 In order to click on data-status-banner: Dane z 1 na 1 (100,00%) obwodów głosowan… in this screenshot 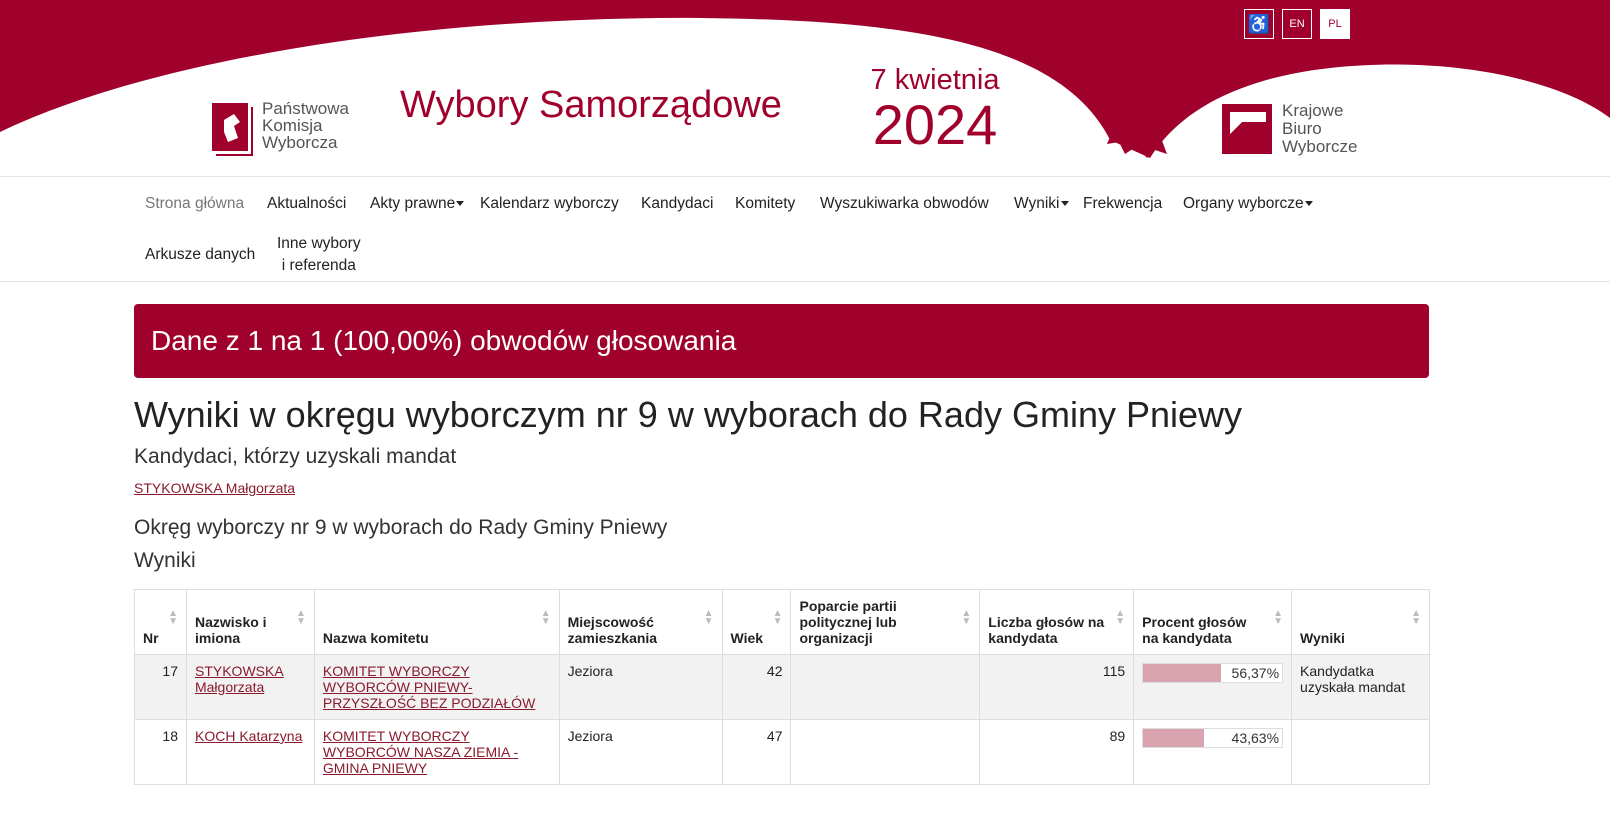, I will do `click(781, 341)`.